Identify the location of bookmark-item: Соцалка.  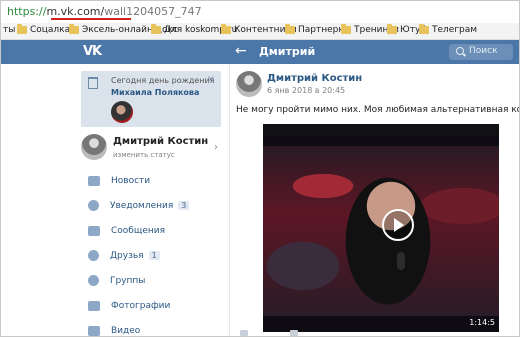
(44, 29).